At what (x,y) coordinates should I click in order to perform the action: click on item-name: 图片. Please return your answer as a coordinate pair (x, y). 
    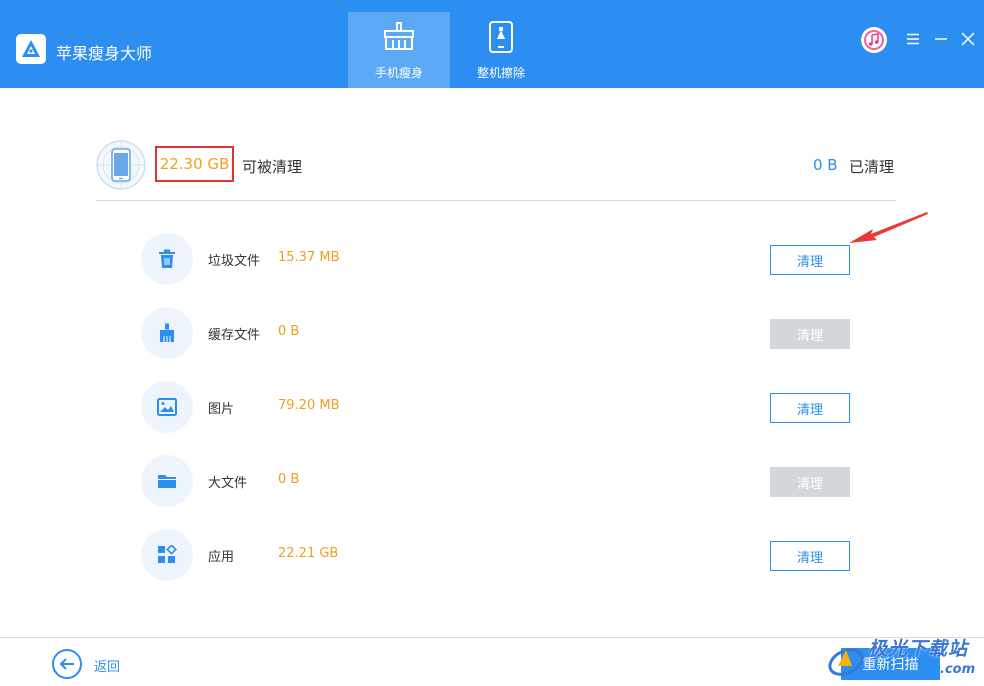
    Looking at the image, I should click on (221, 409).